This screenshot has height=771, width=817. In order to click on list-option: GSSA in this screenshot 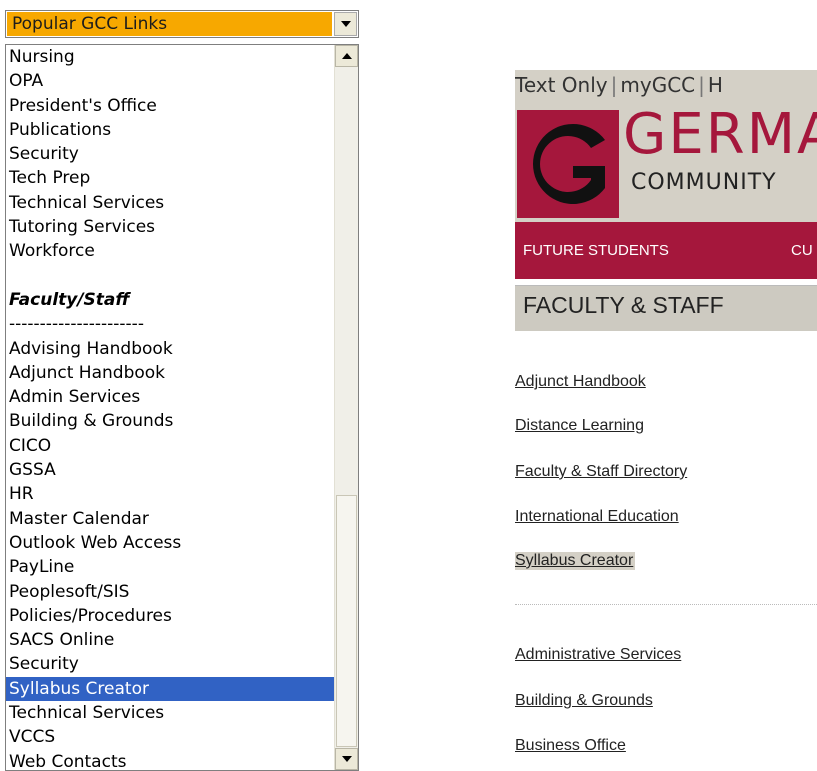, I will do `click(170, 470)`.